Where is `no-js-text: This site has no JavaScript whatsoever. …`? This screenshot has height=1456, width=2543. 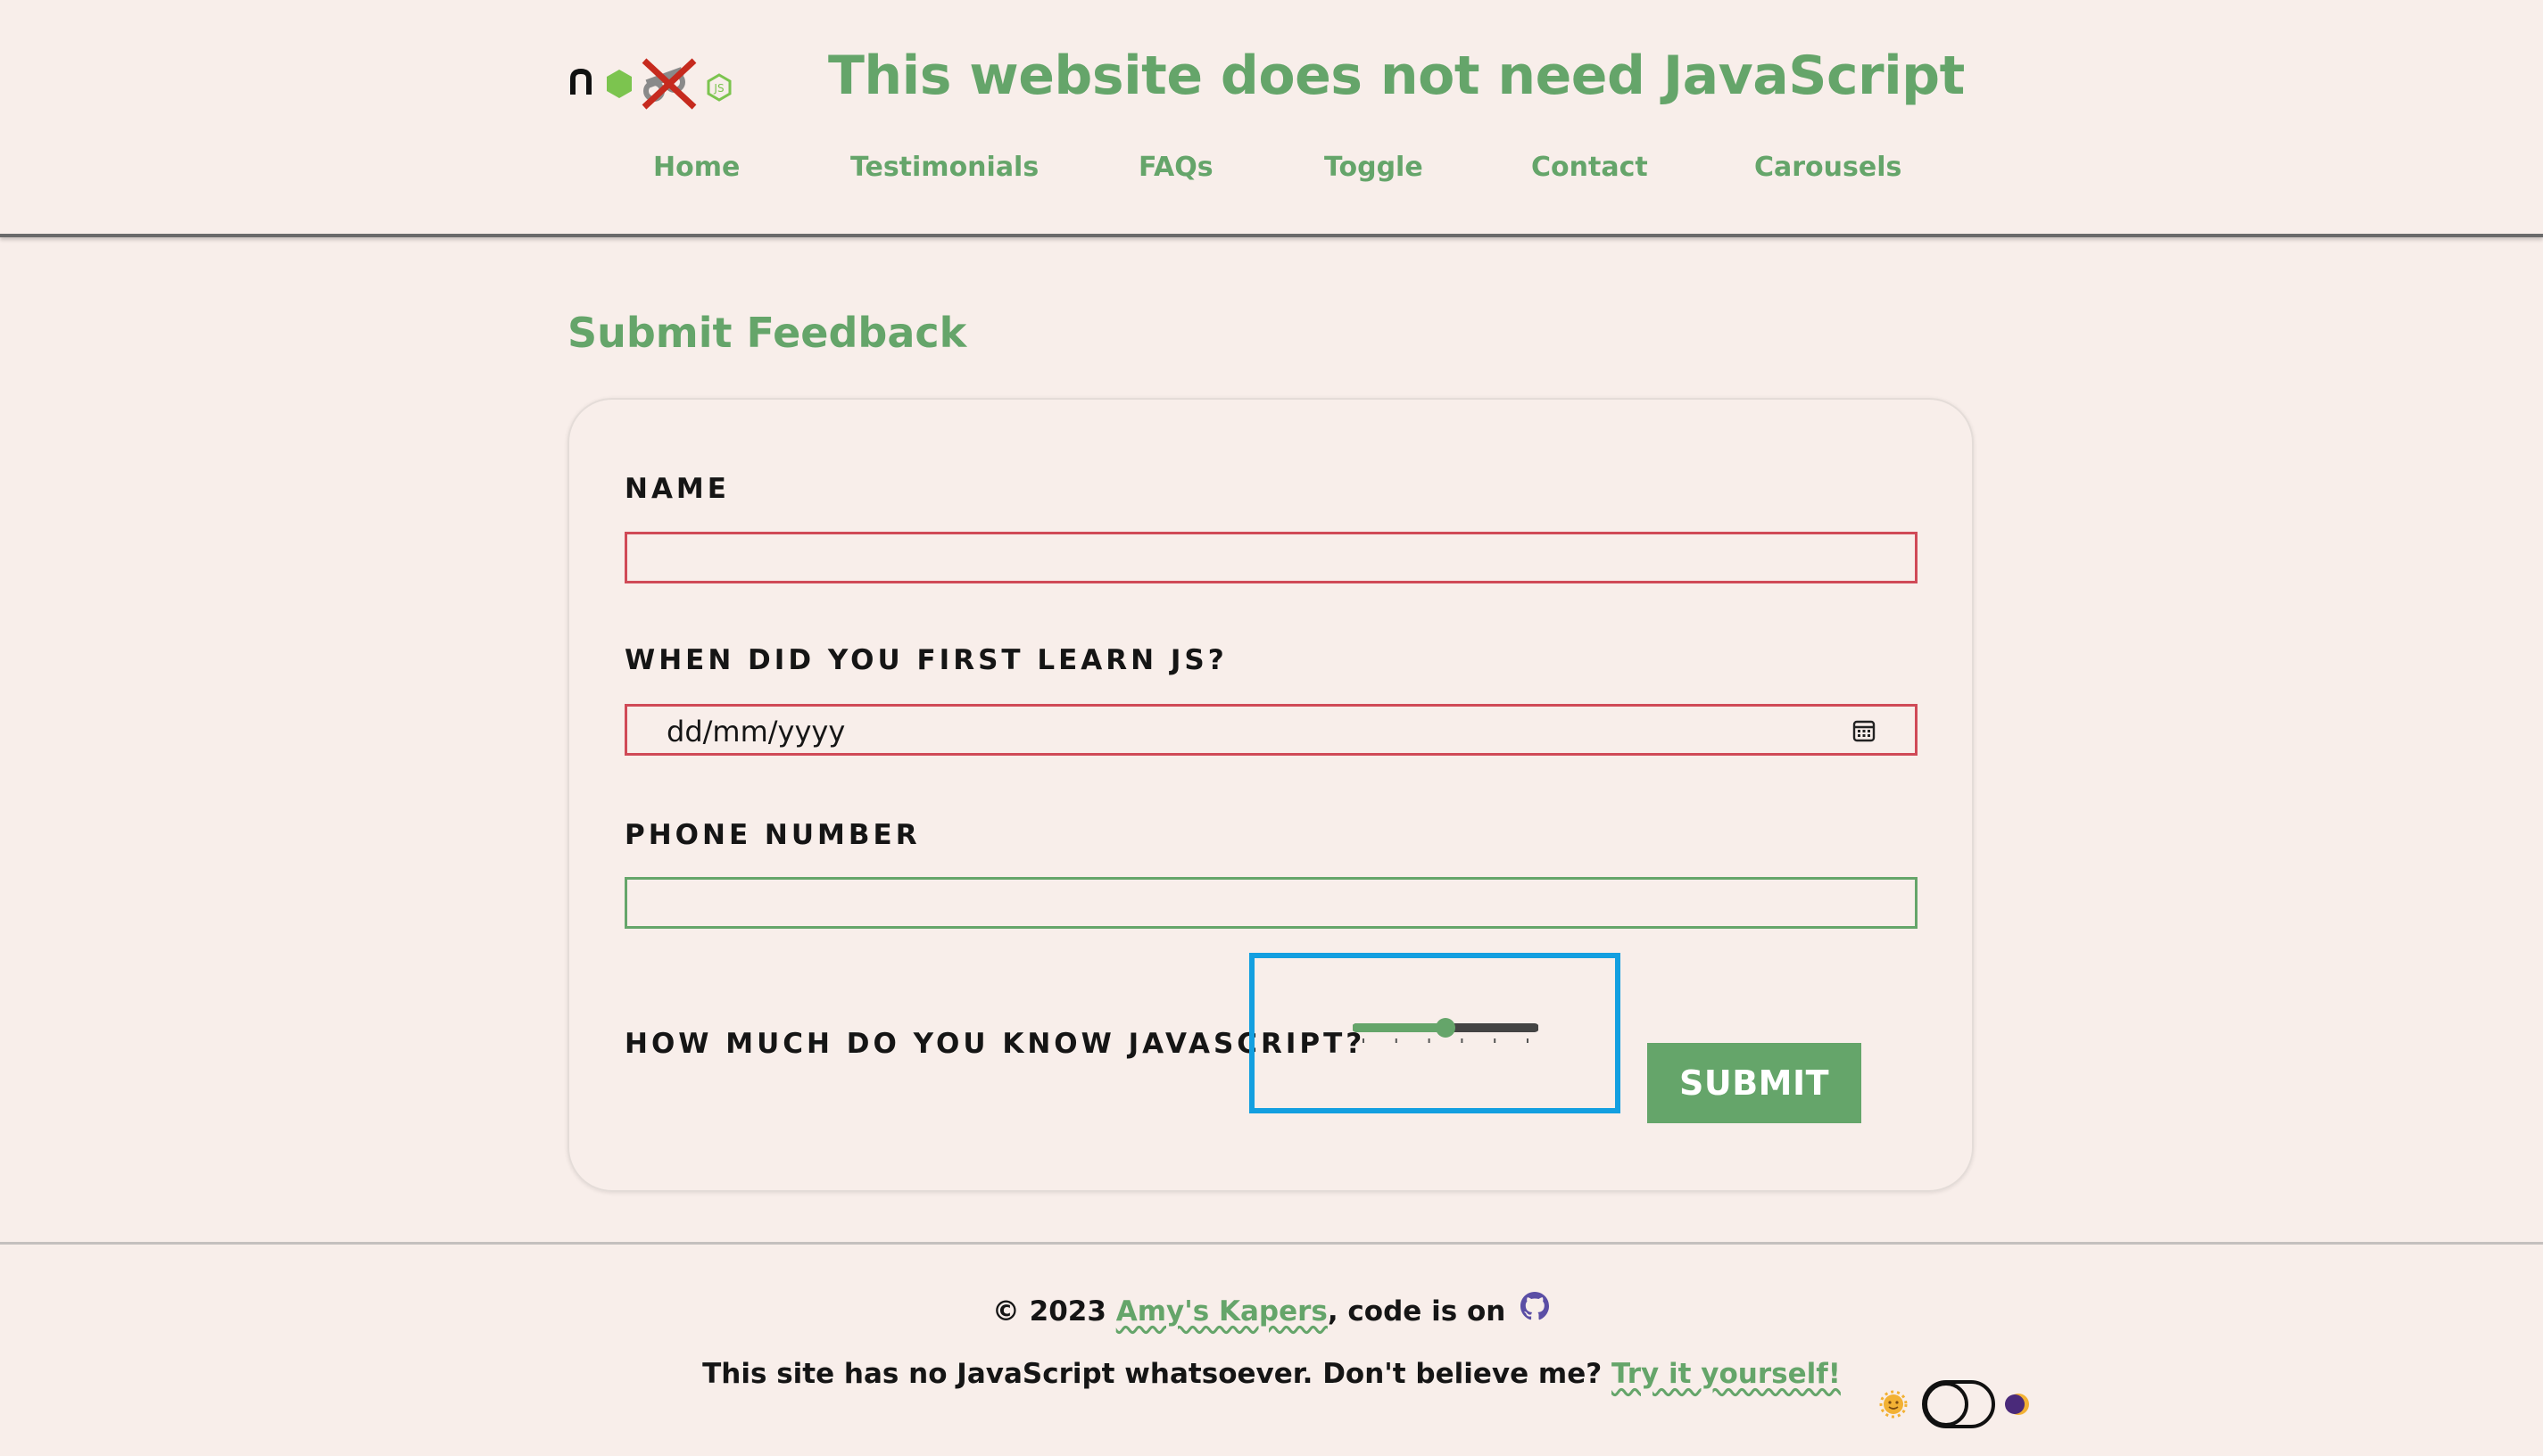 no-js-text: This site has no JavaScript whatsoever. … is located at coordinates (1152, 1374).